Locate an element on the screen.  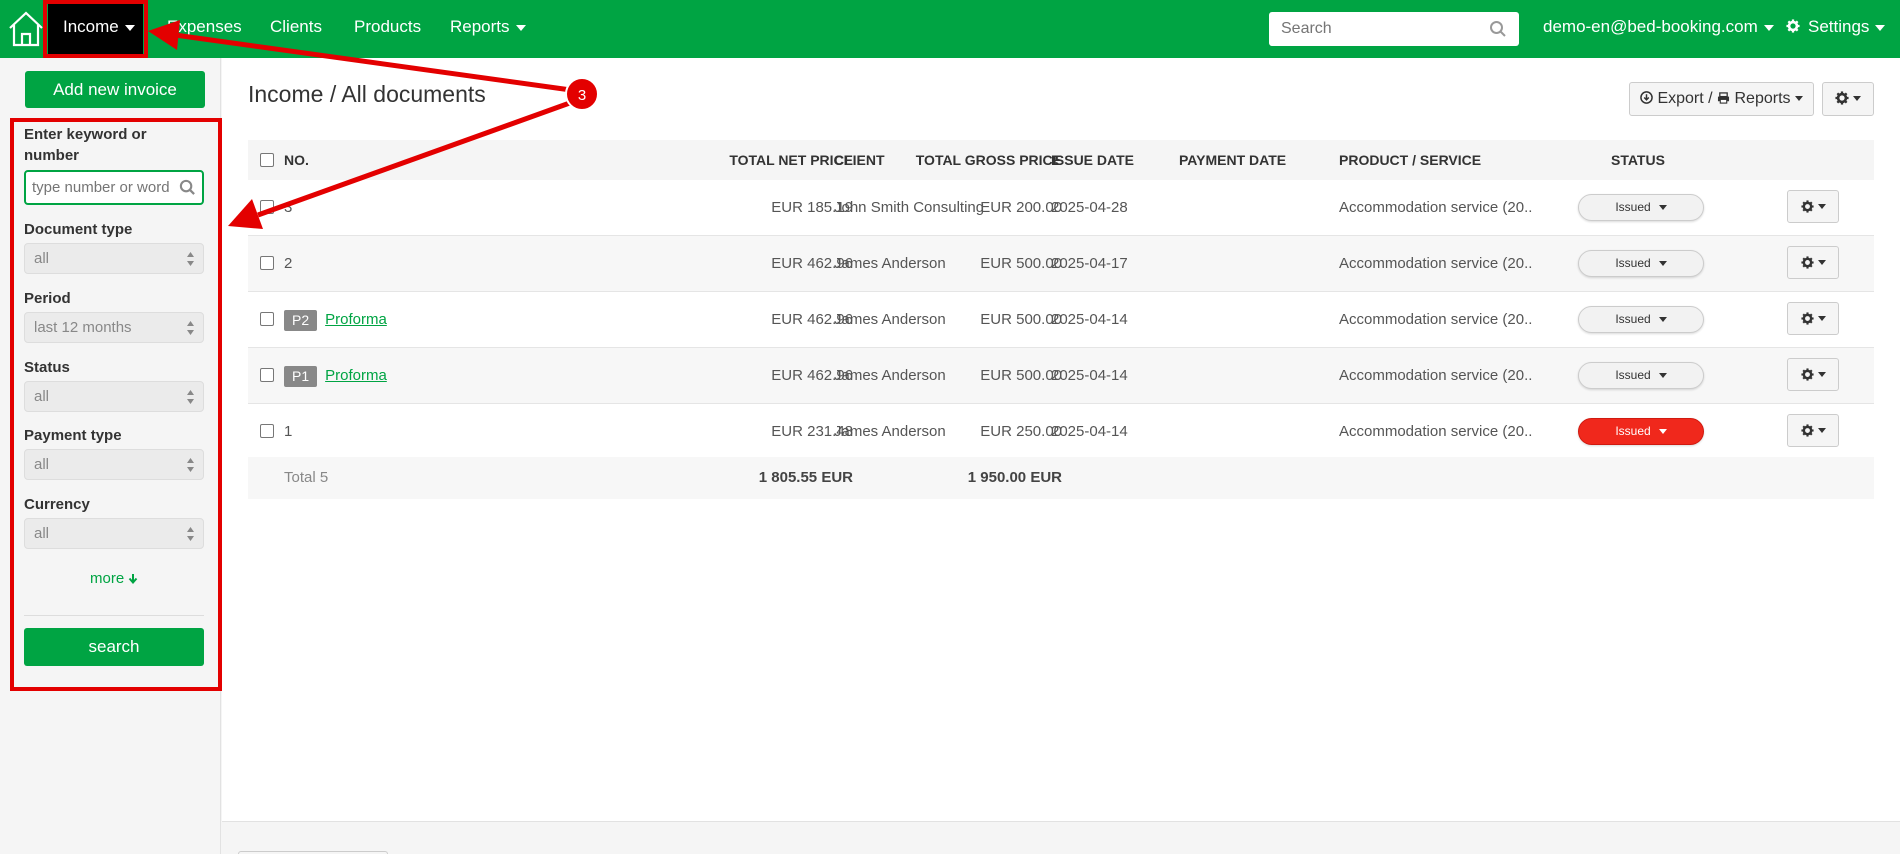
export-reports-button: Export / Reports is located at coordinates (1721, 99).